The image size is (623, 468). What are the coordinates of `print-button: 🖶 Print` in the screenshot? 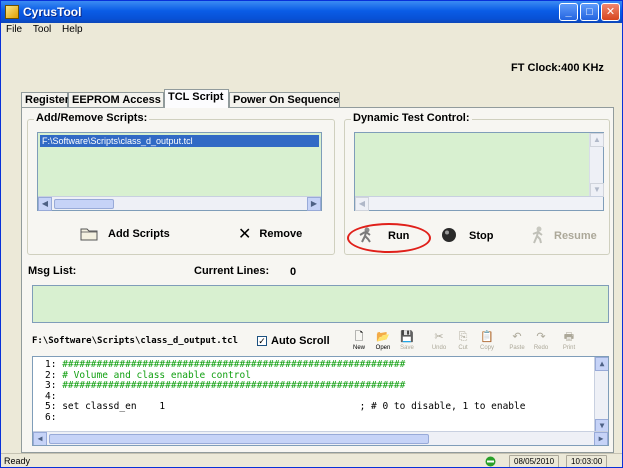 It's located at (569, 343).